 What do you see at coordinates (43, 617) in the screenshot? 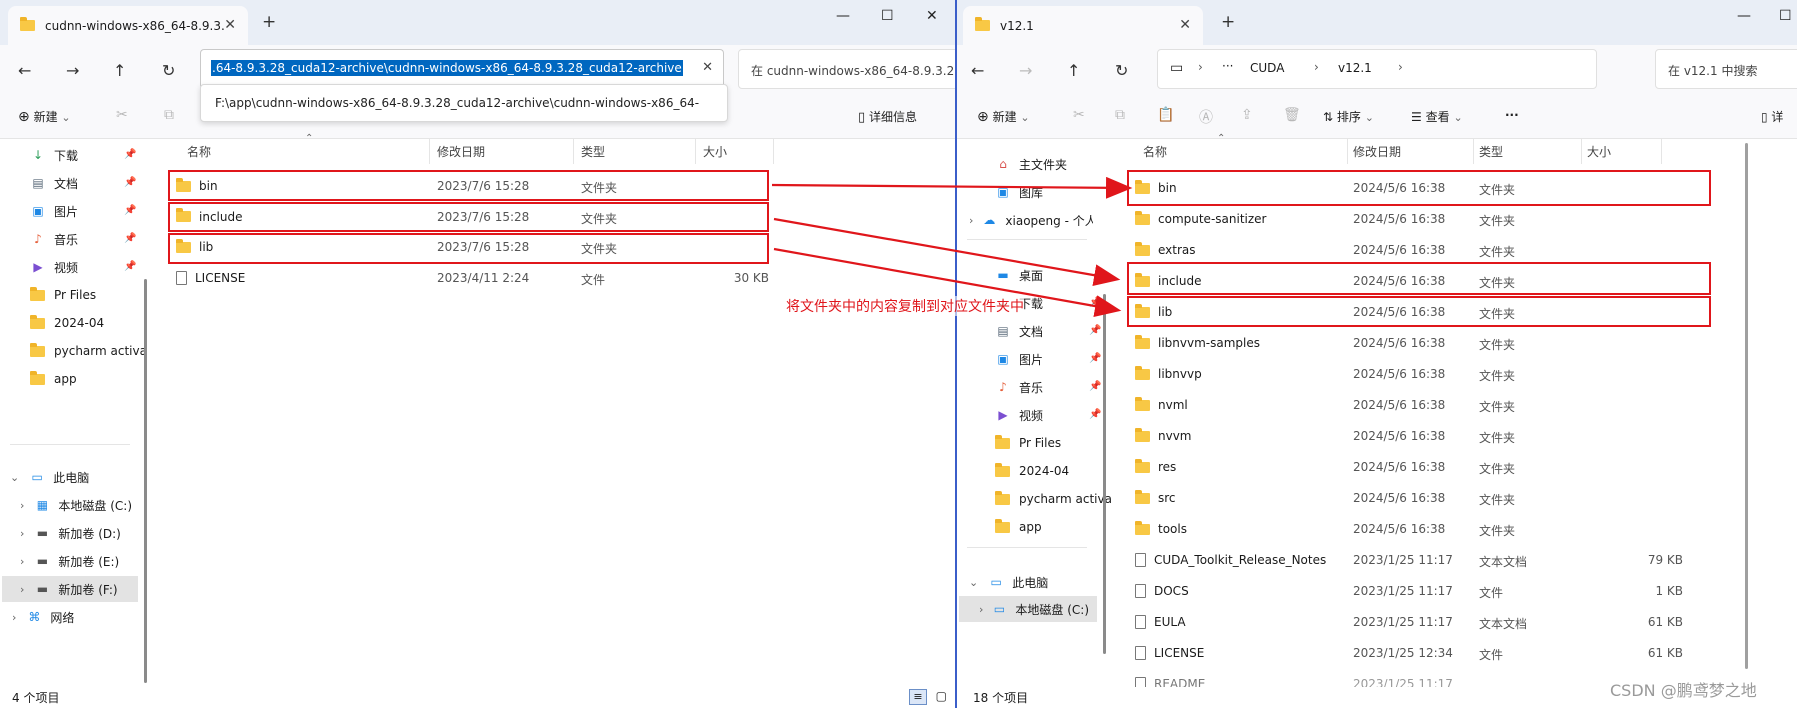
I see `nav-network: › ⌘ 网络` at bounding box center [43, 617].